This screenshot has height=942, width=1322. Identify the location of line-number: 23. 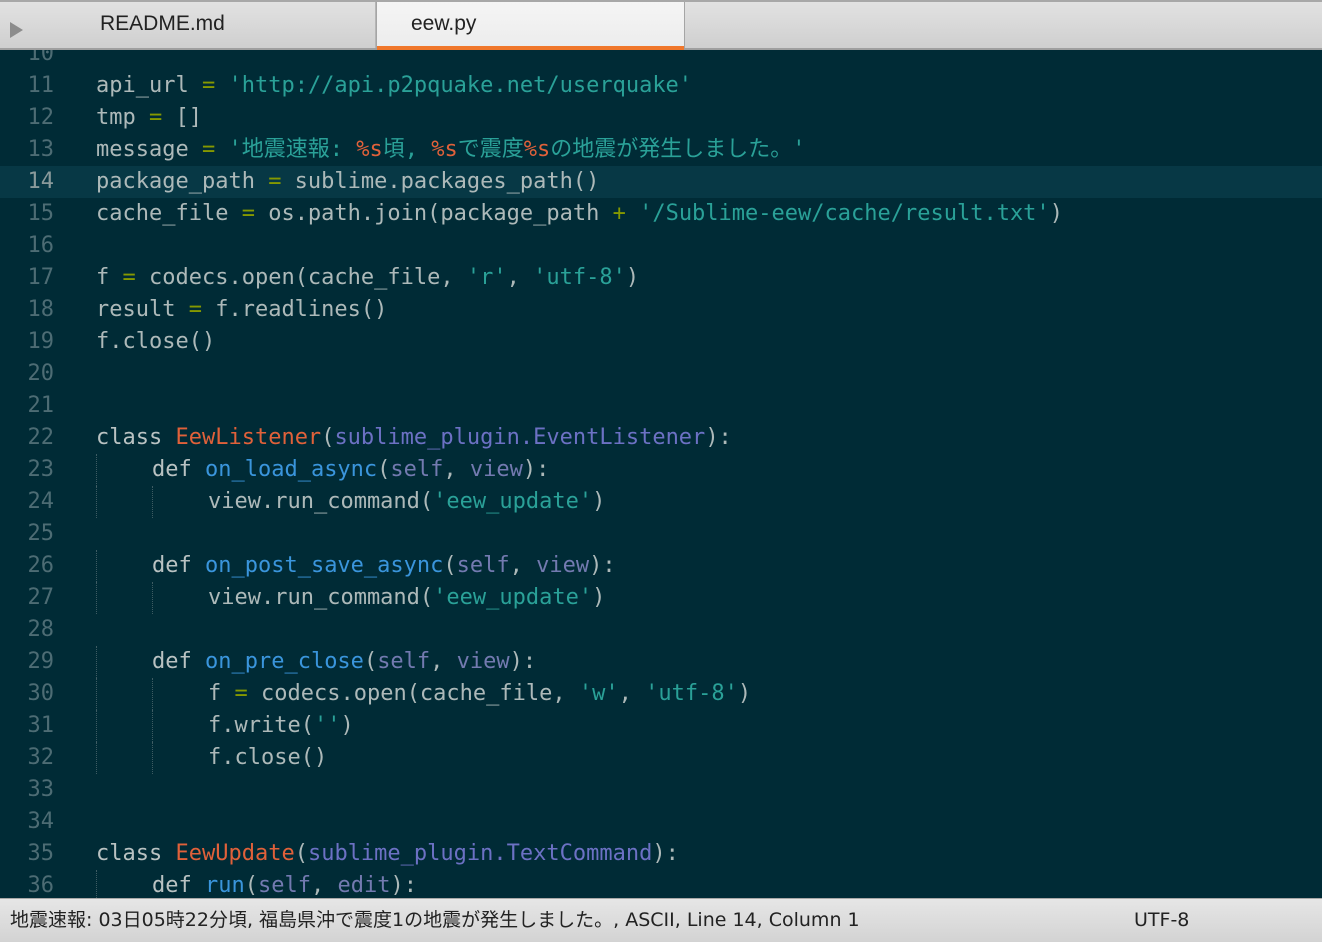
(41, 469).